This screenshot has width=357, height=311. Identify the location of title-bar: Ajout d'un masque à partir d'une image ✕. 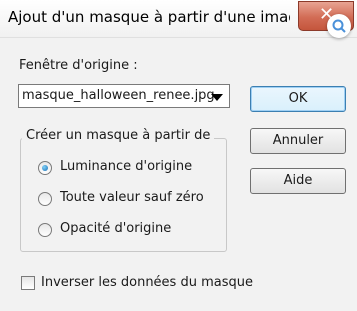
(178, 19).